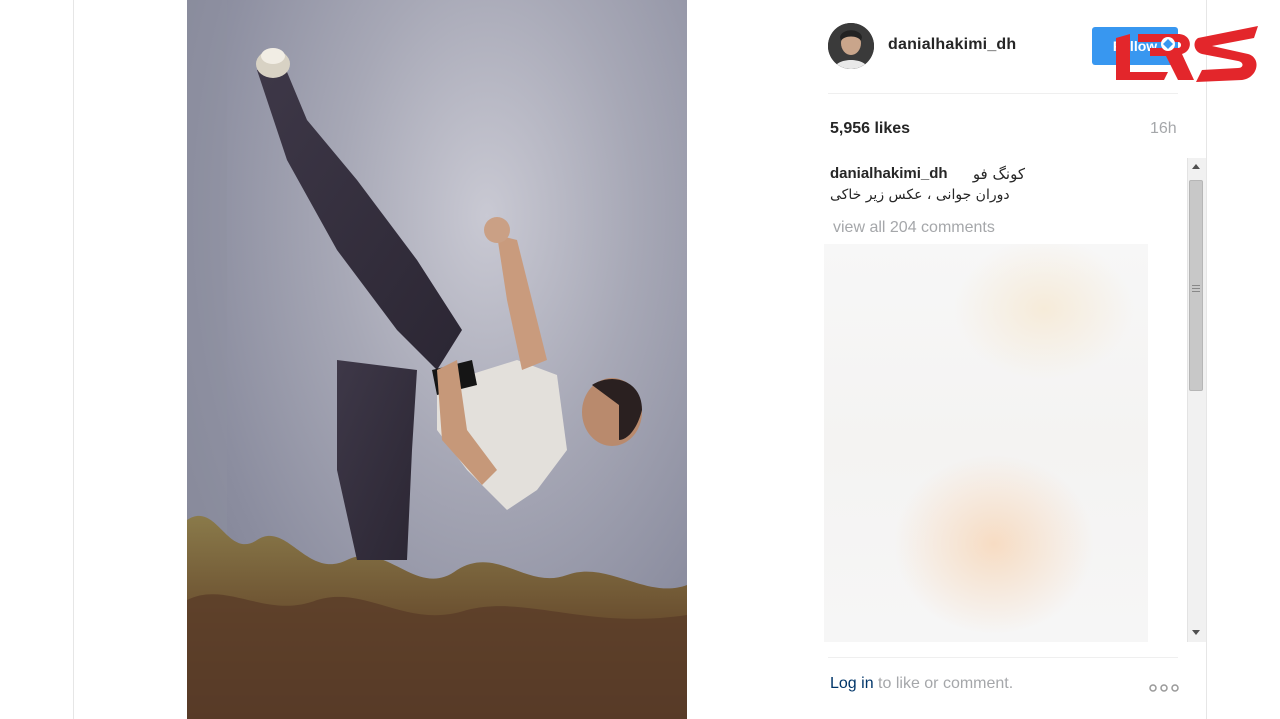  Describe the element at coordinates (1196, 167) in the screenshot. I see `chevron-up-icon` at that location.